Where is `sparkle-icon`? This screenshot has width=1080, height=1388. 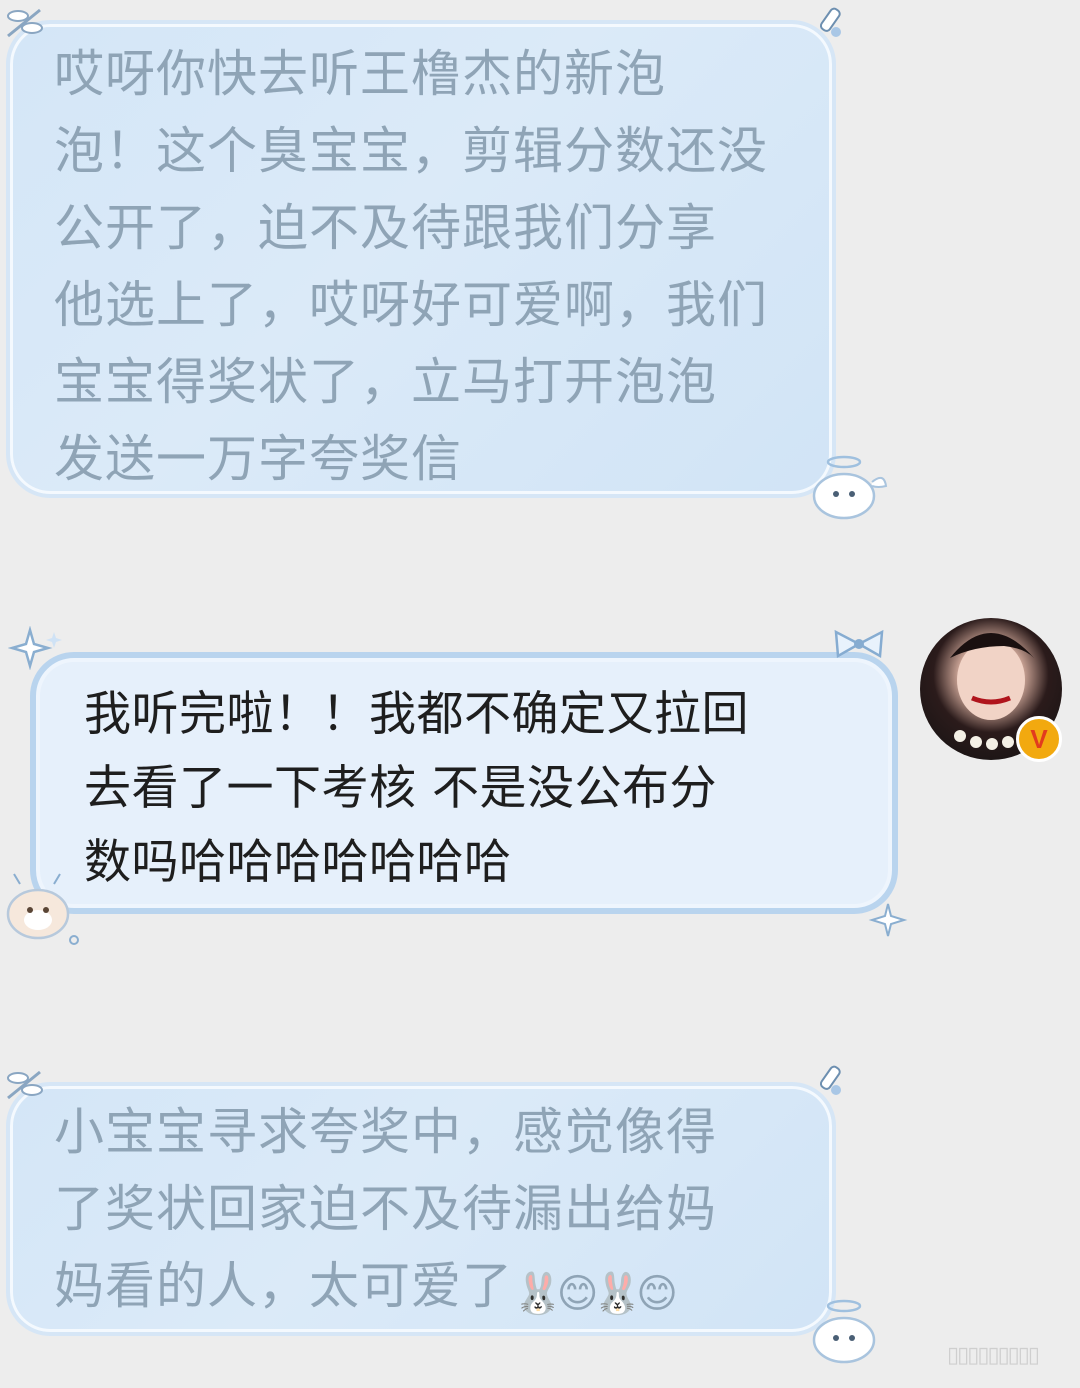 sparkle-icon is located at coordinates (35, 648).